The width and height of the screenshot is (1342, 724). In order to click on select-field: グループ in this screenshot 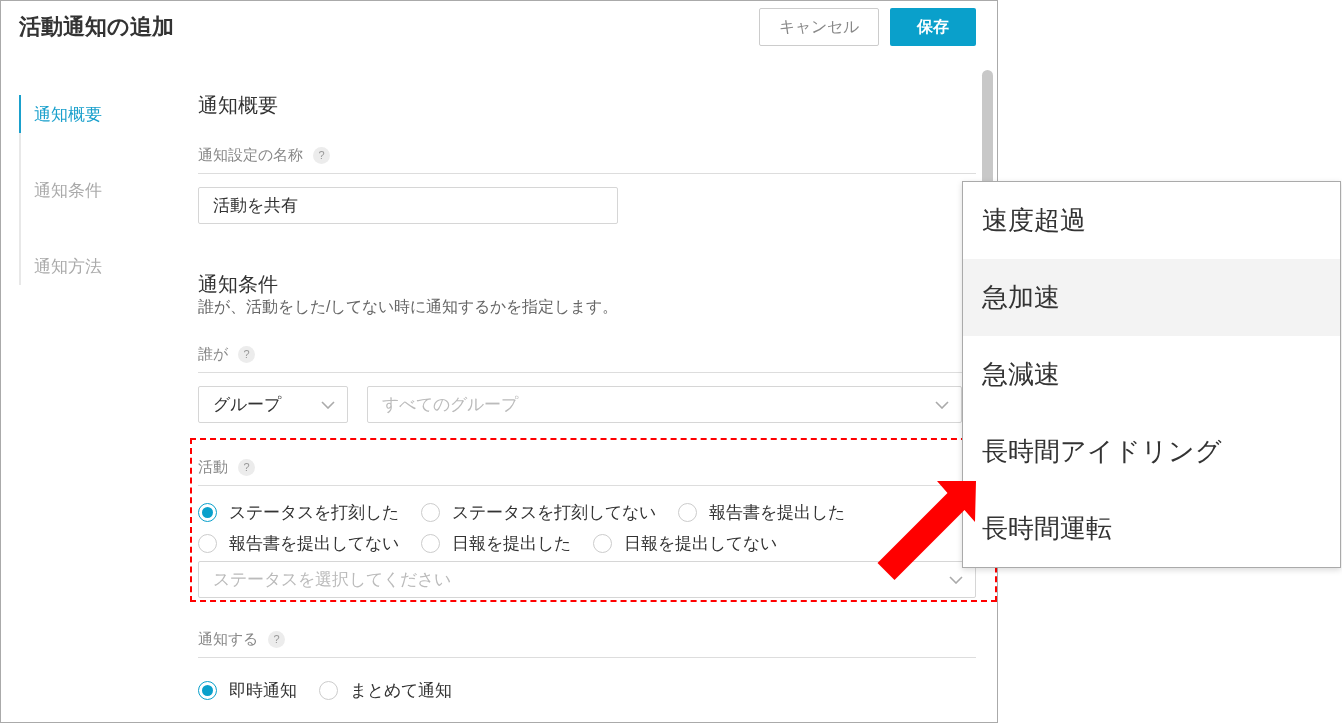, I will do `click(273, 404)`.